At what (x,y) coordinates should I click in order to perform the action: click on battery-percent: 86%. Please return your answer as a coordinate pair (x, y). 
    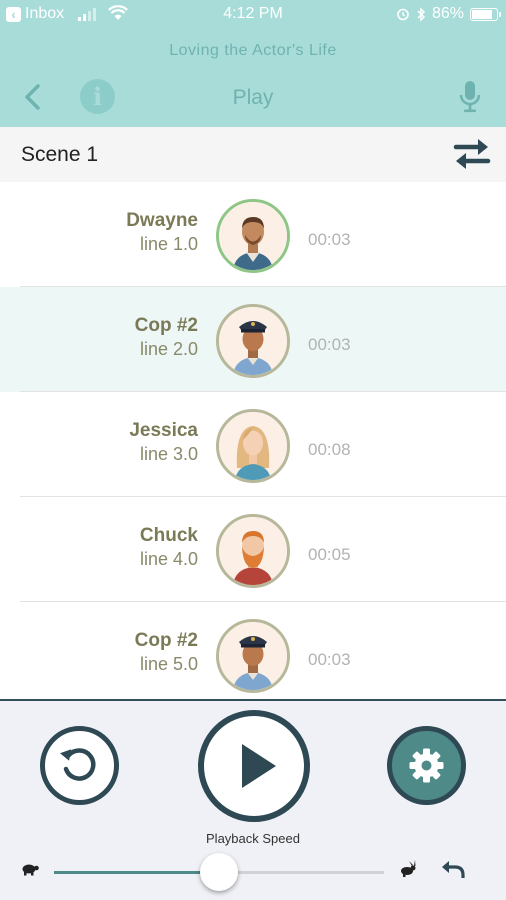
    Looking at the image, I should click on (447, 13).